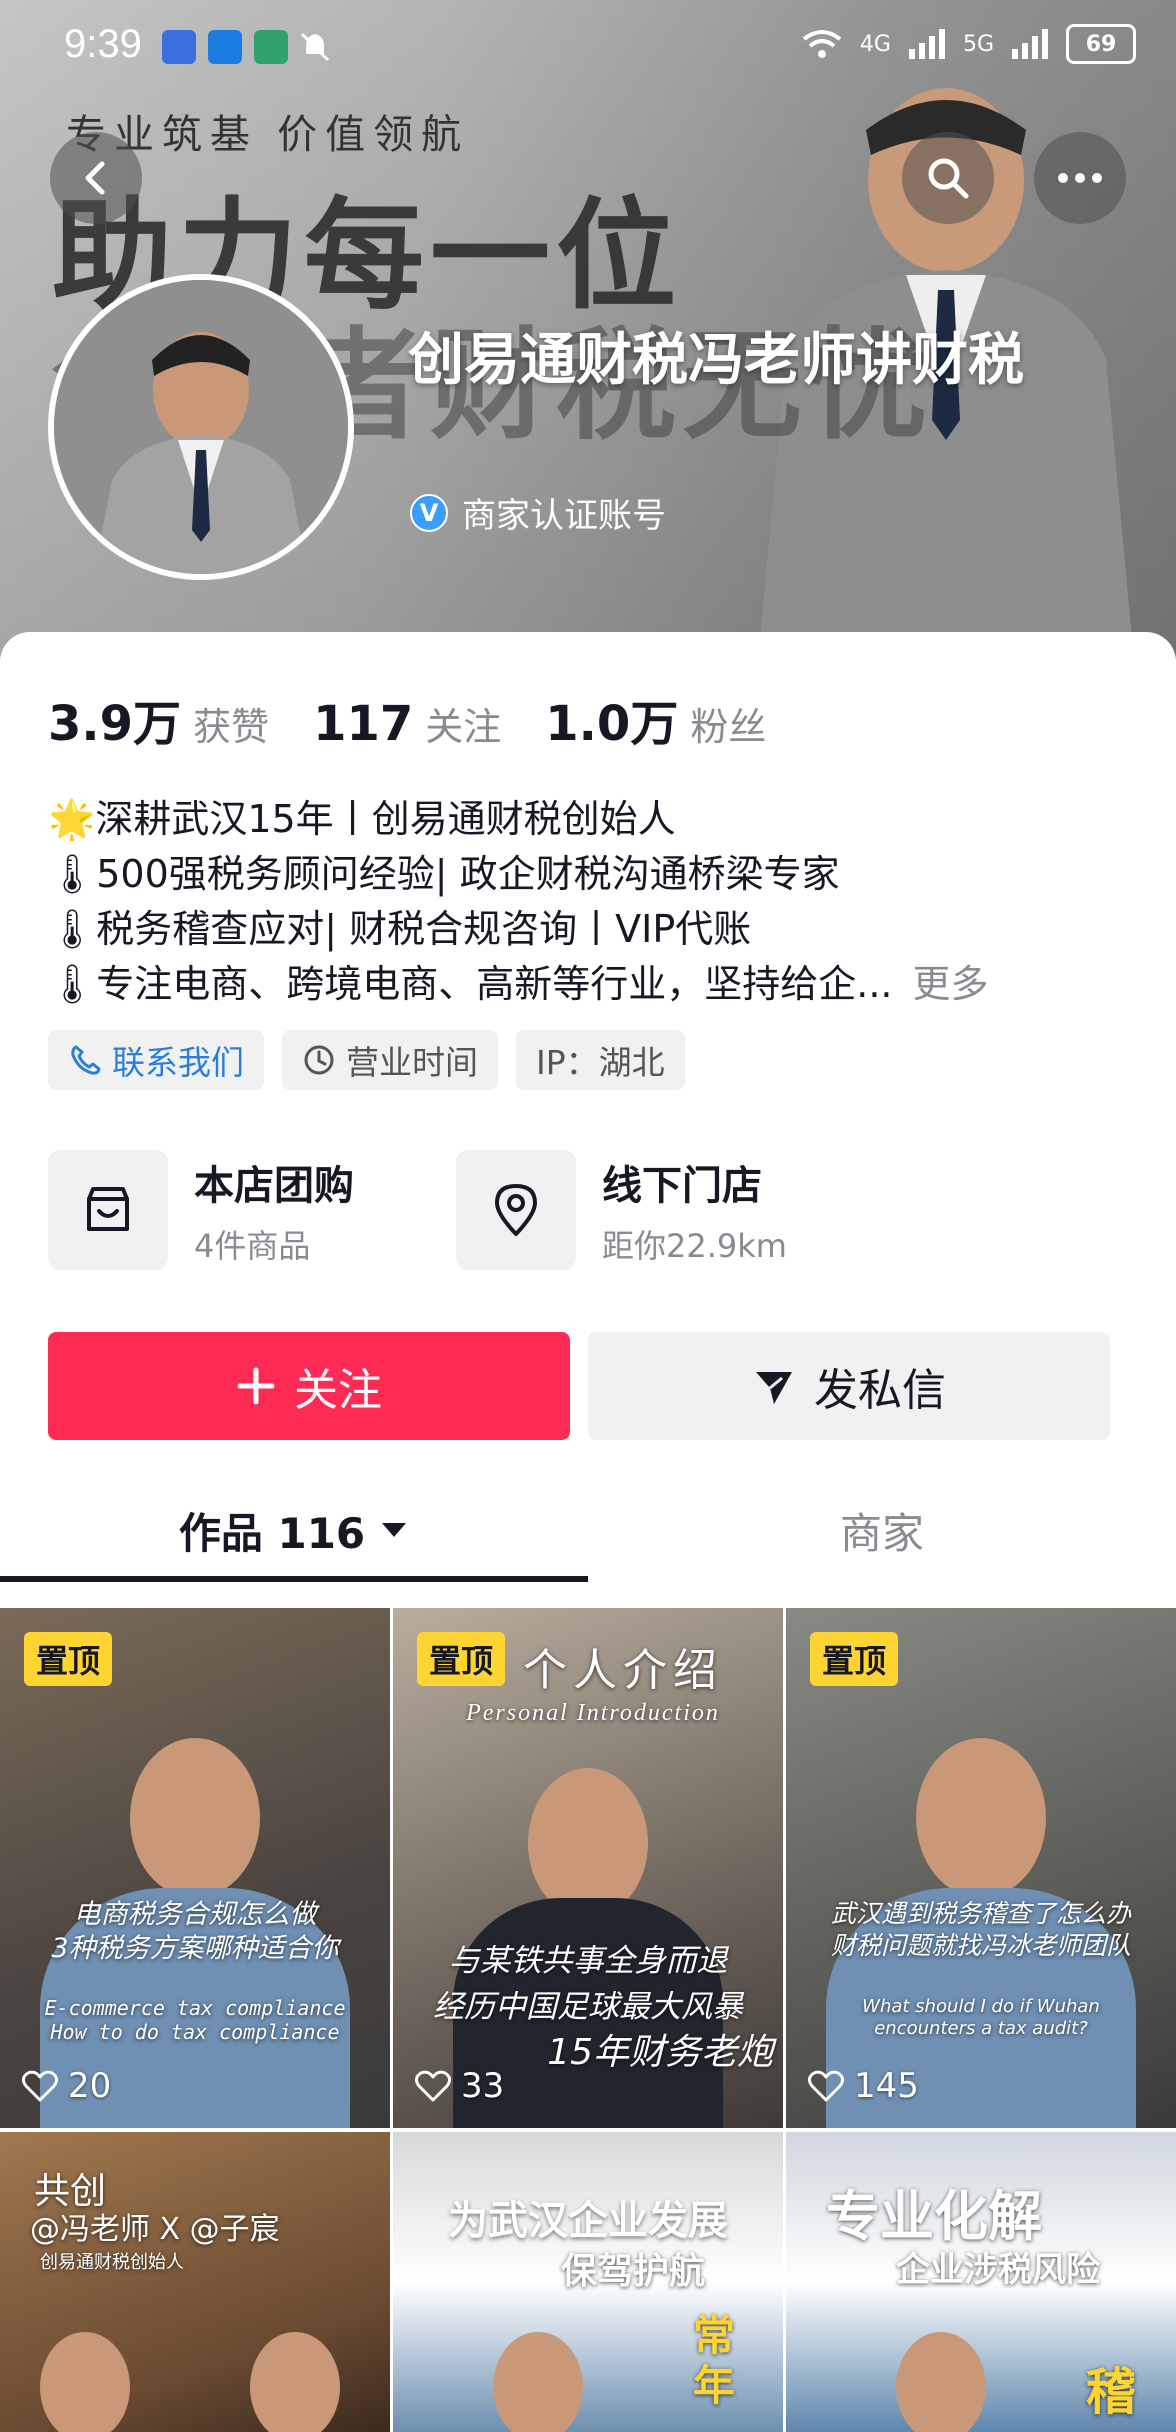  I want to click on bio-more-link: 更多, so click(950, 984).